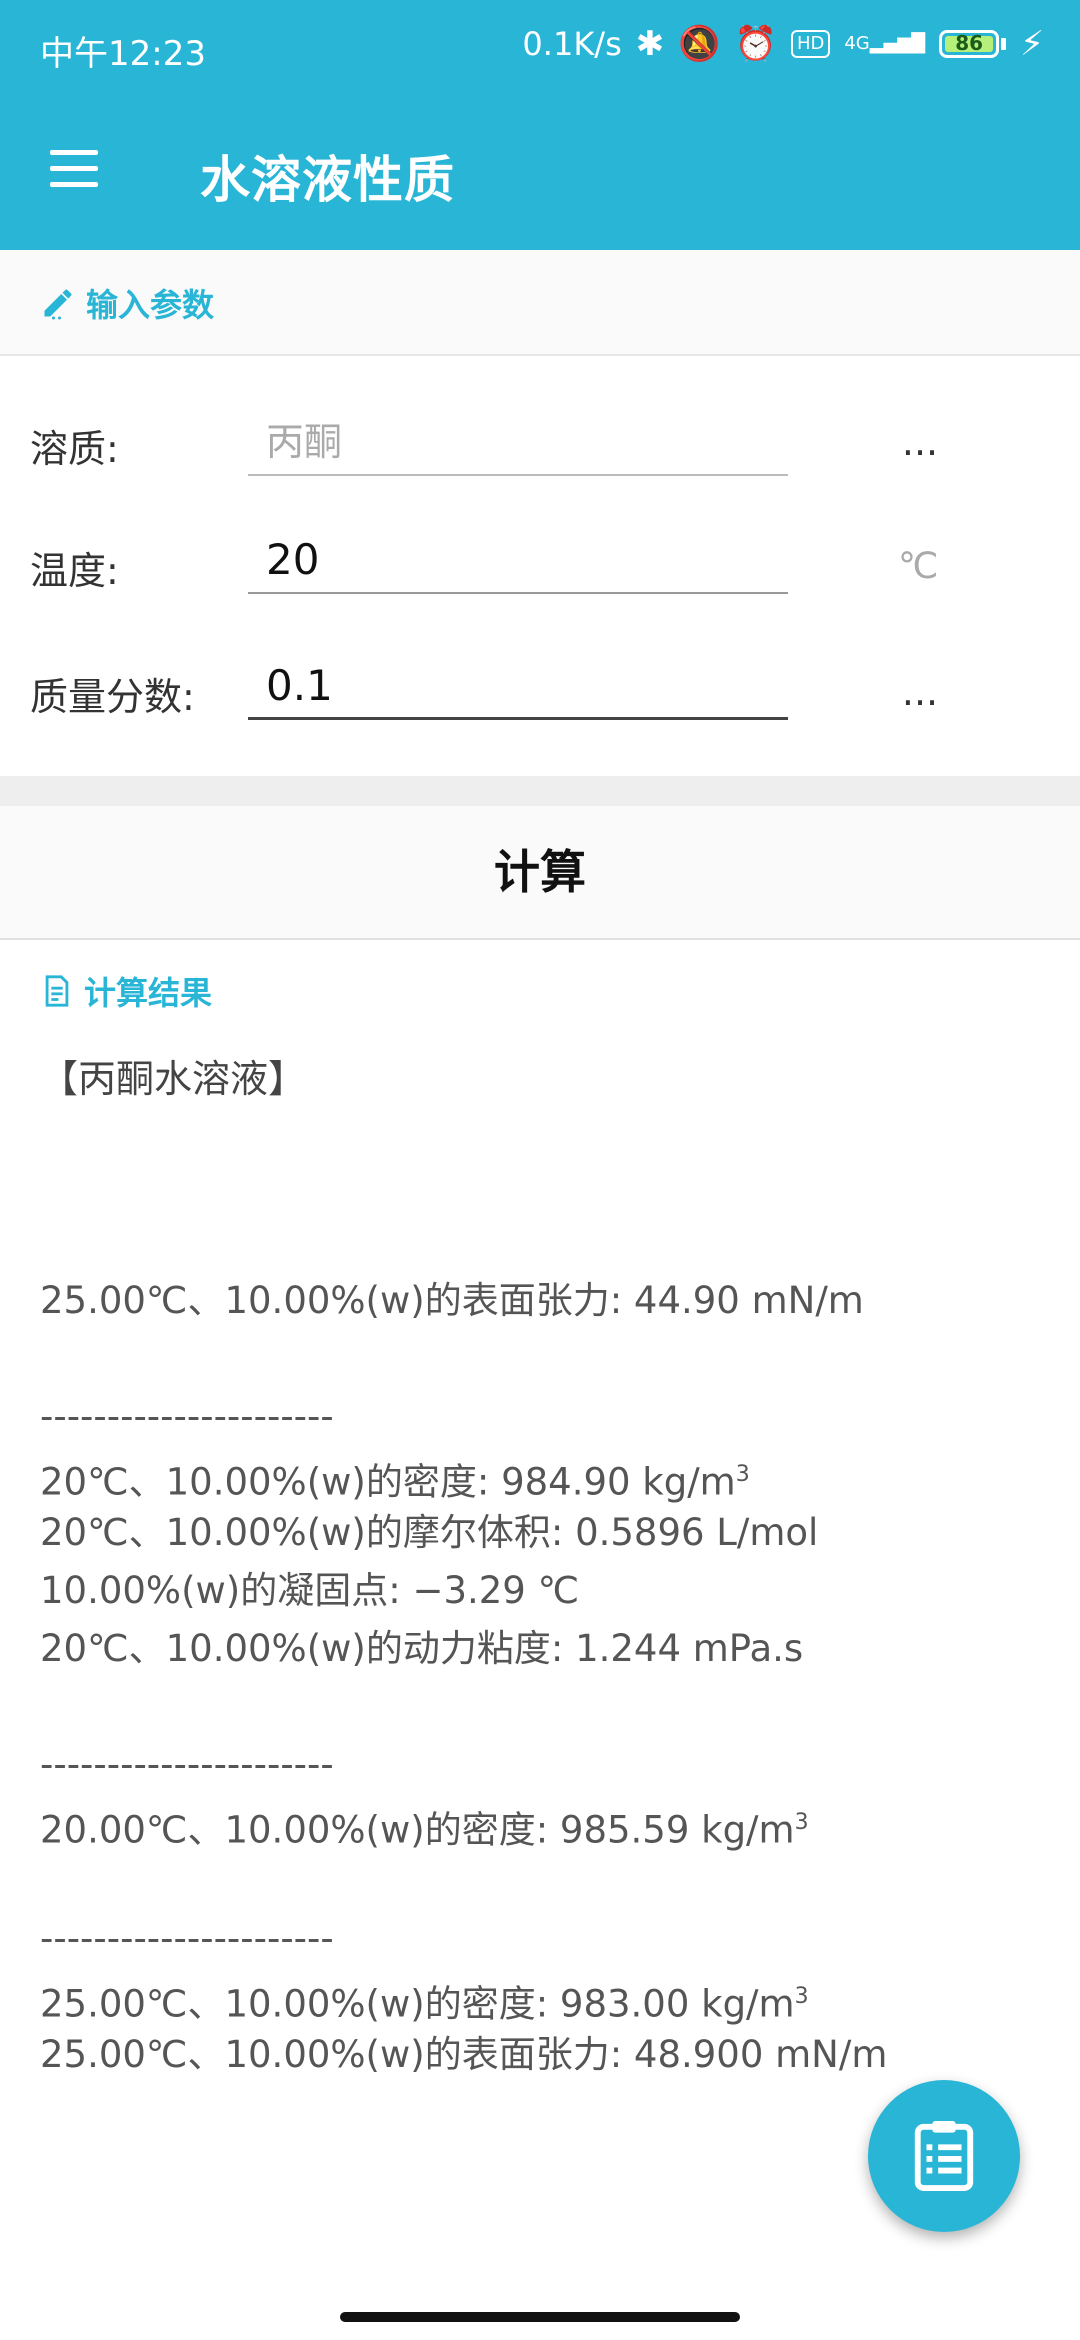 Image resolution: width=1080 pixels, height=2340 pixels. I want to click on result-section-header: 计算结果, so click(126, 991).